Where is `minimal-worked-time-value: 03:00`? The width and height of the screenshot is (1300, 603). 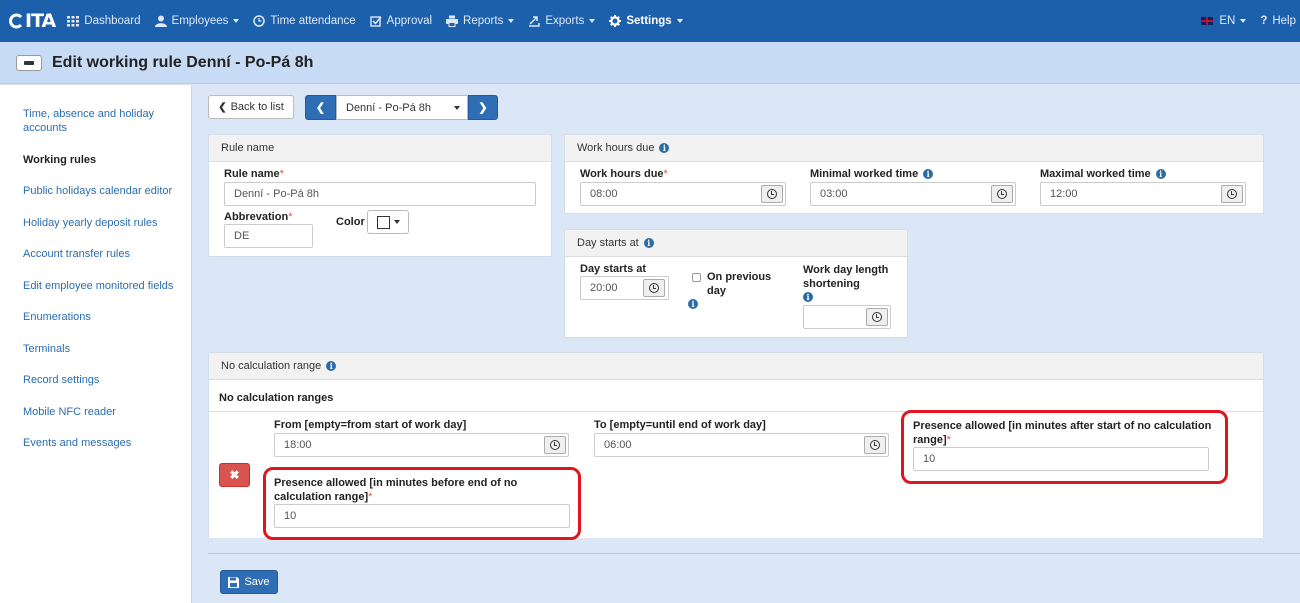
minimal-worked-time-value: 03:00 is located at coordinates (834, 194).